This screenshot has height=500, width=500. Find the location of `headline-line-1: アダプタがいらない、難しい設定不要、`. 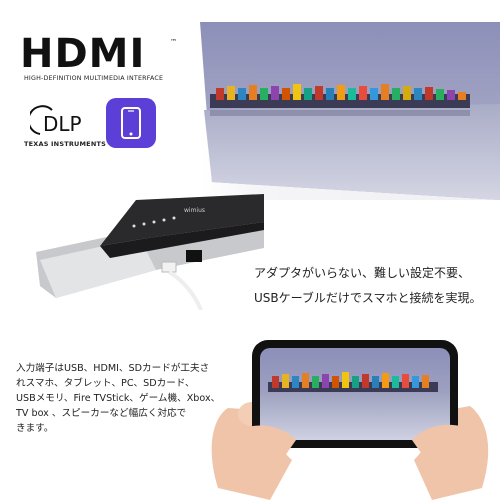

headline-line-1: アダプタがいらない、難しい設定不要、 is located at coordinates (362, 273).